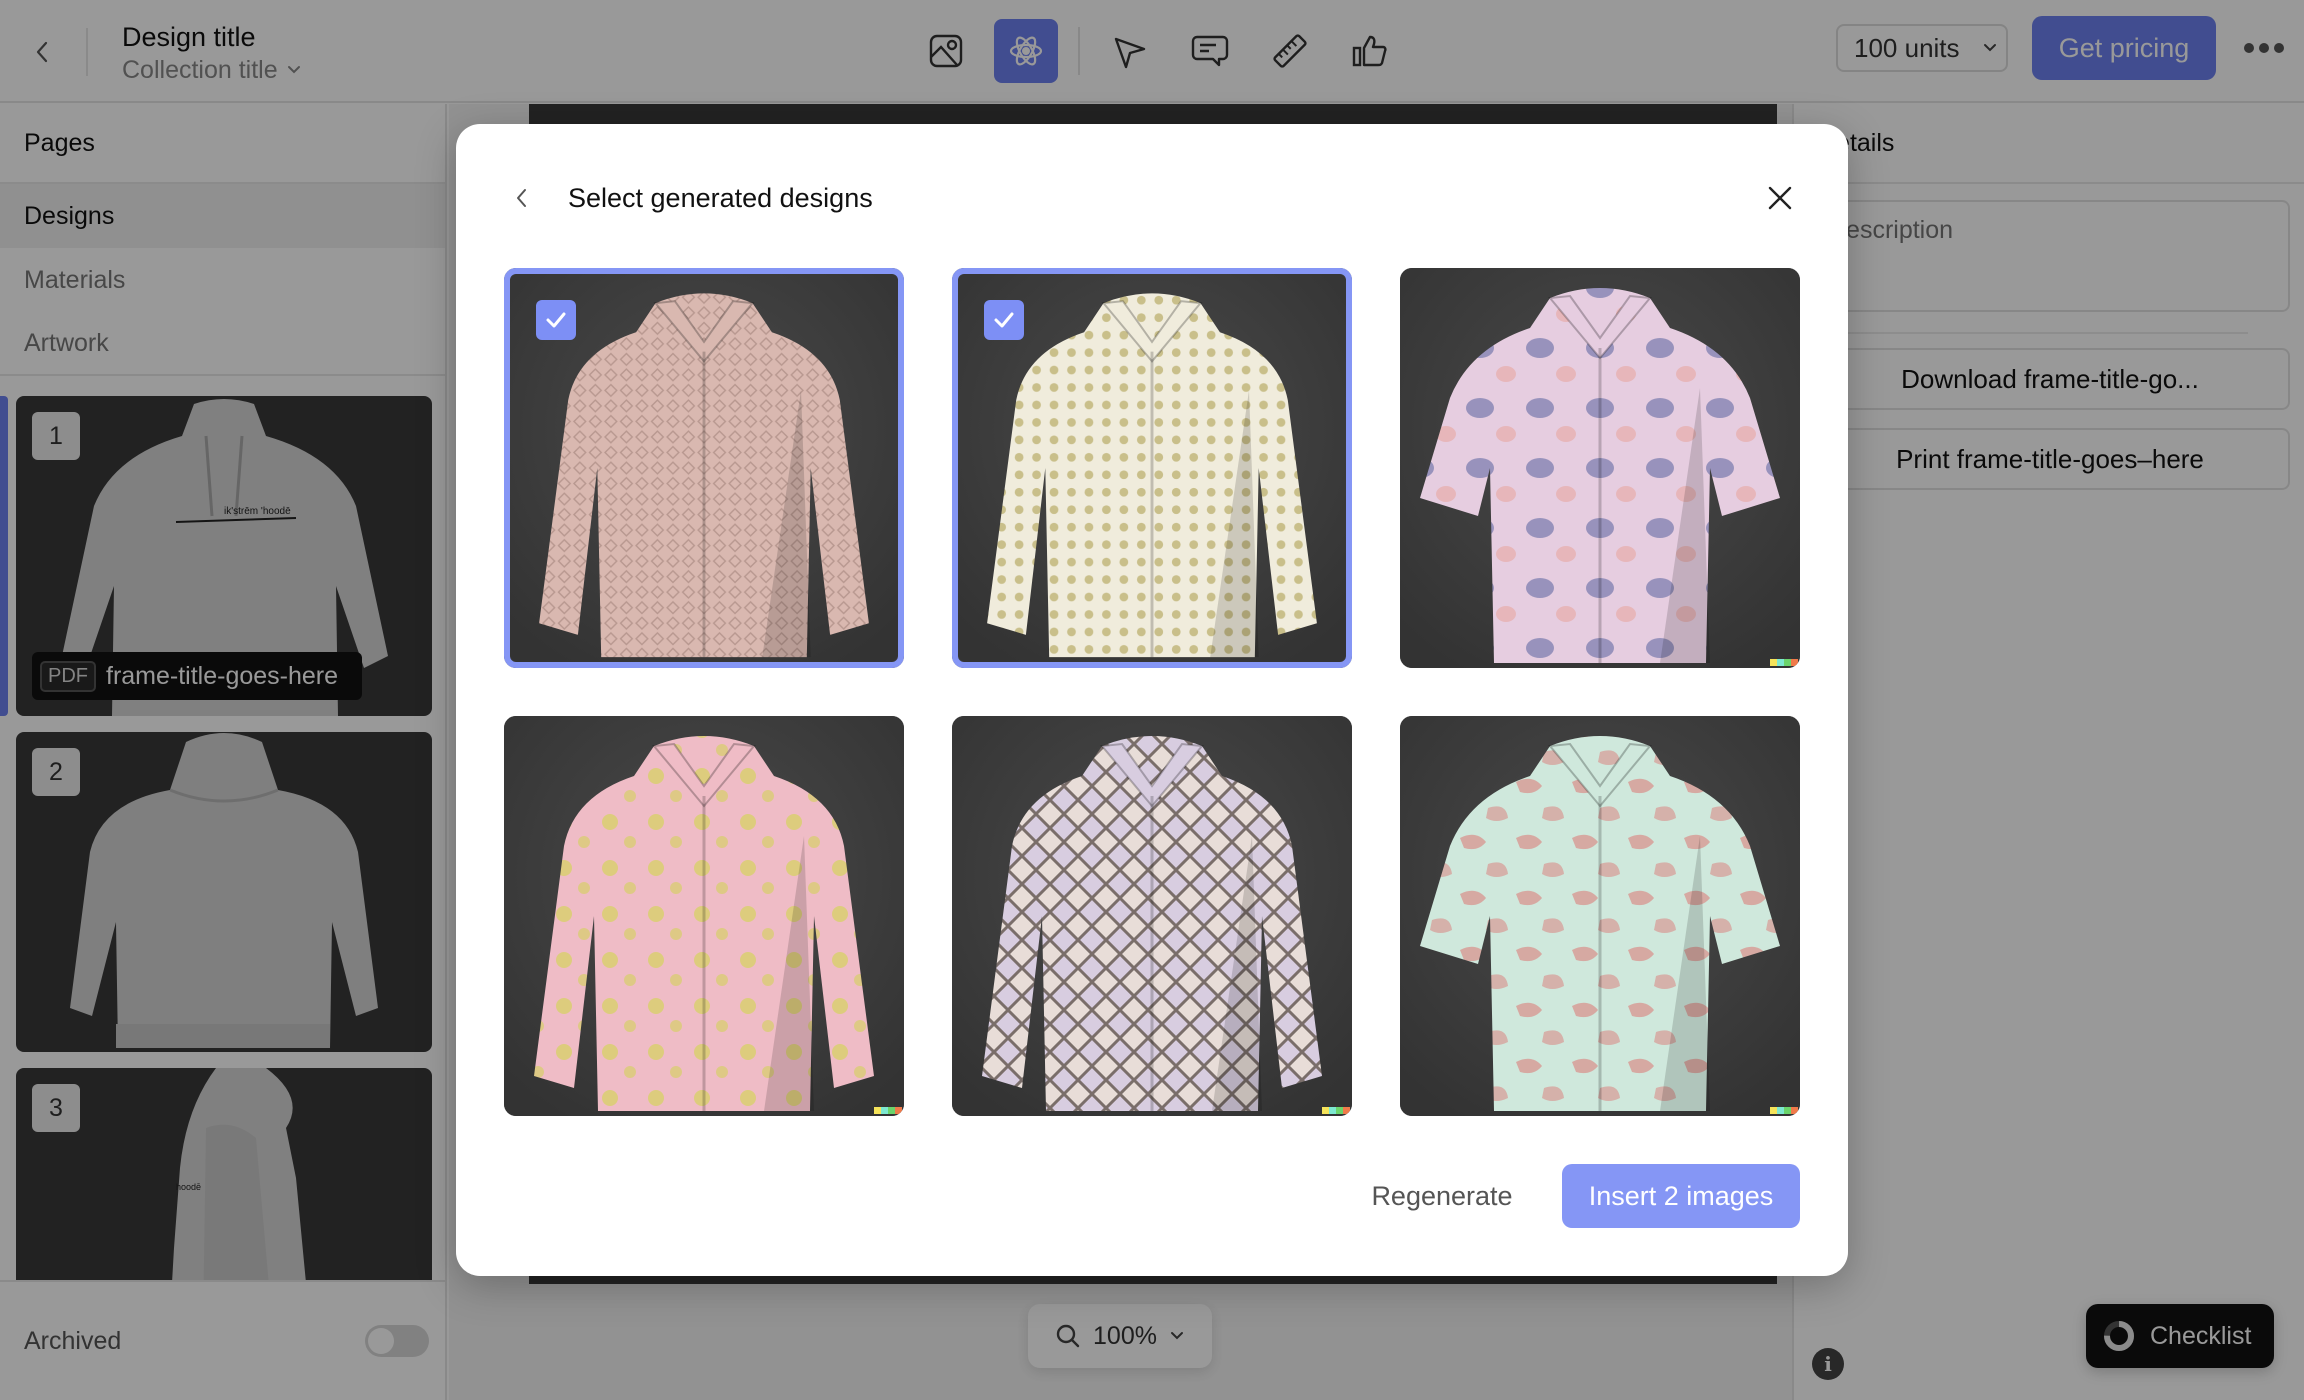 Image resolution: width=2304 pixels, height=1400 pixels. I want to click on modal-close-button, so click(1780, 198).